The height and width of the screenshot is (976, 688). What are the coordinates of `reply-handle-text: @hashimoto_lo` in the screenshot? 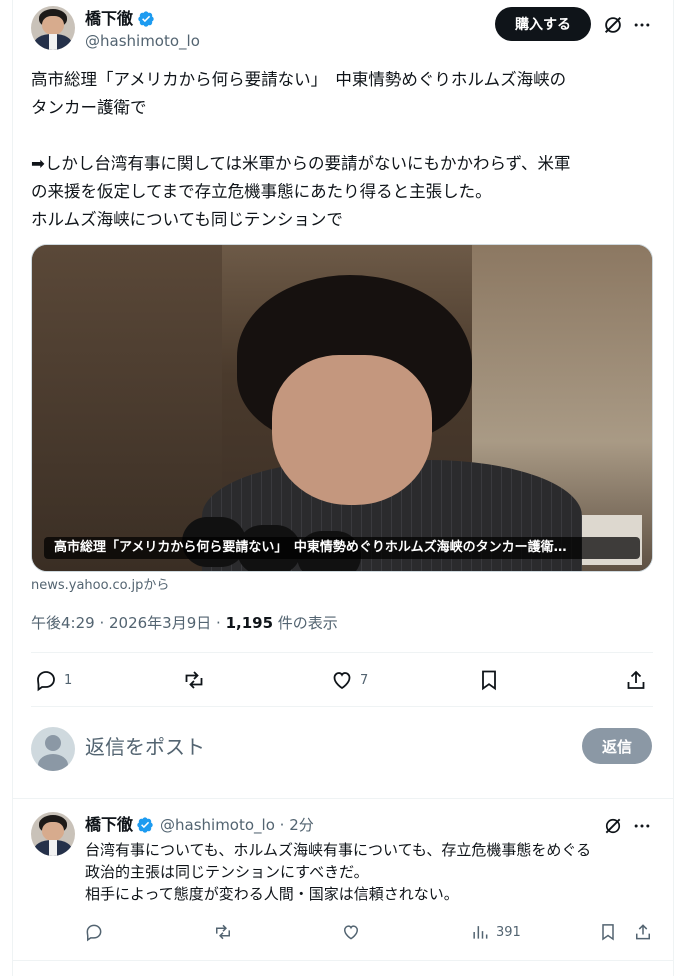 It's located at (217, 825).